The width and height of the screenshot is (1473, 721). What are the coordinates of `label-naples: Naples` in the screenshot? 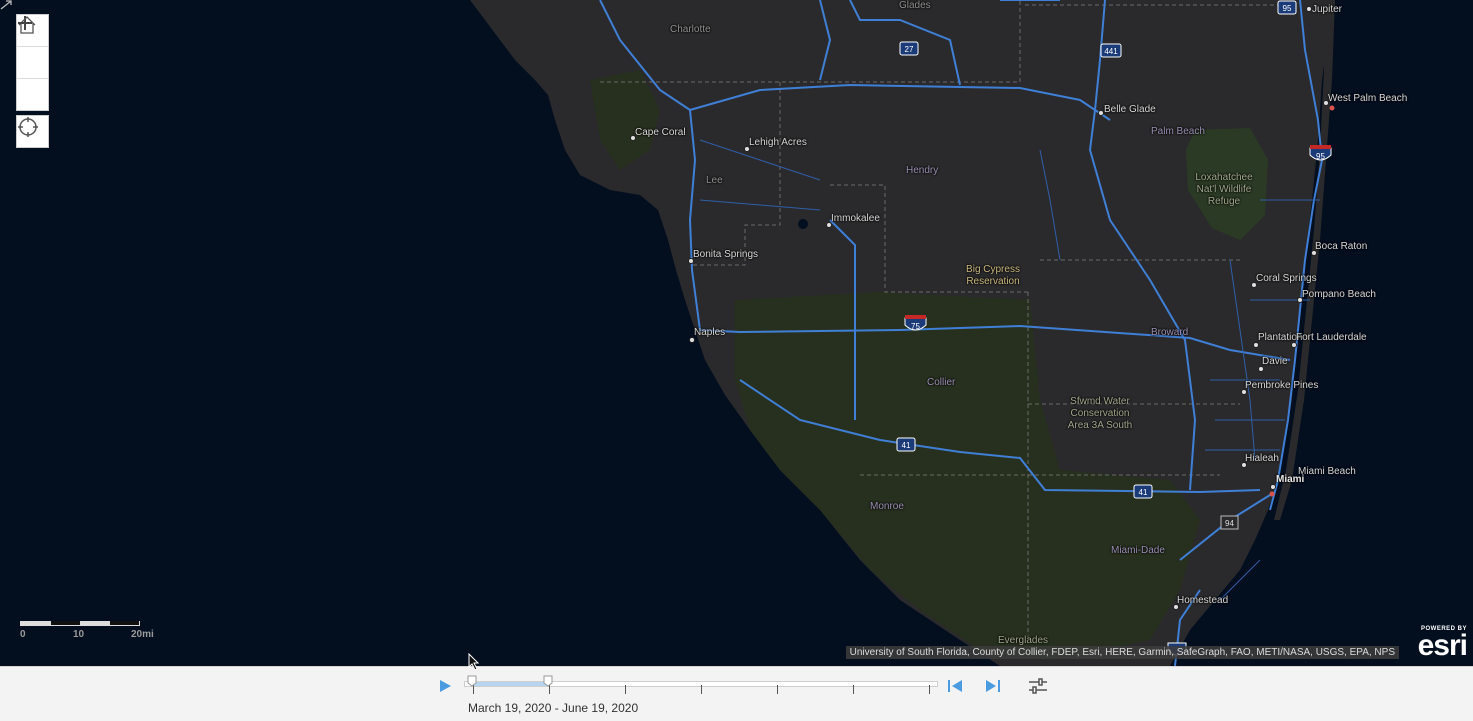 It's located at (710, 332).